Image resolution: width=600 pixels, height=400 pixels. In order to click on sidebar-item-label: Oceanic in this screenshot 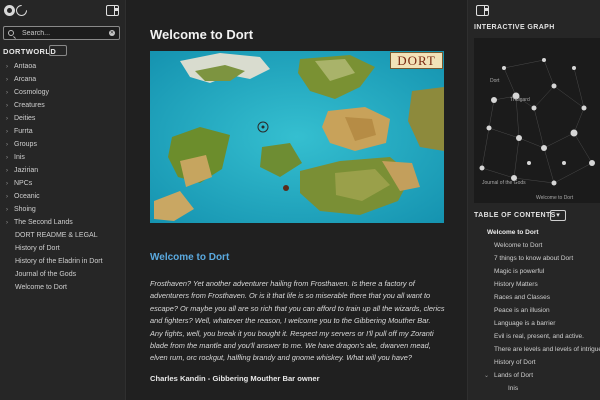, I will do `click(27, 196)`.